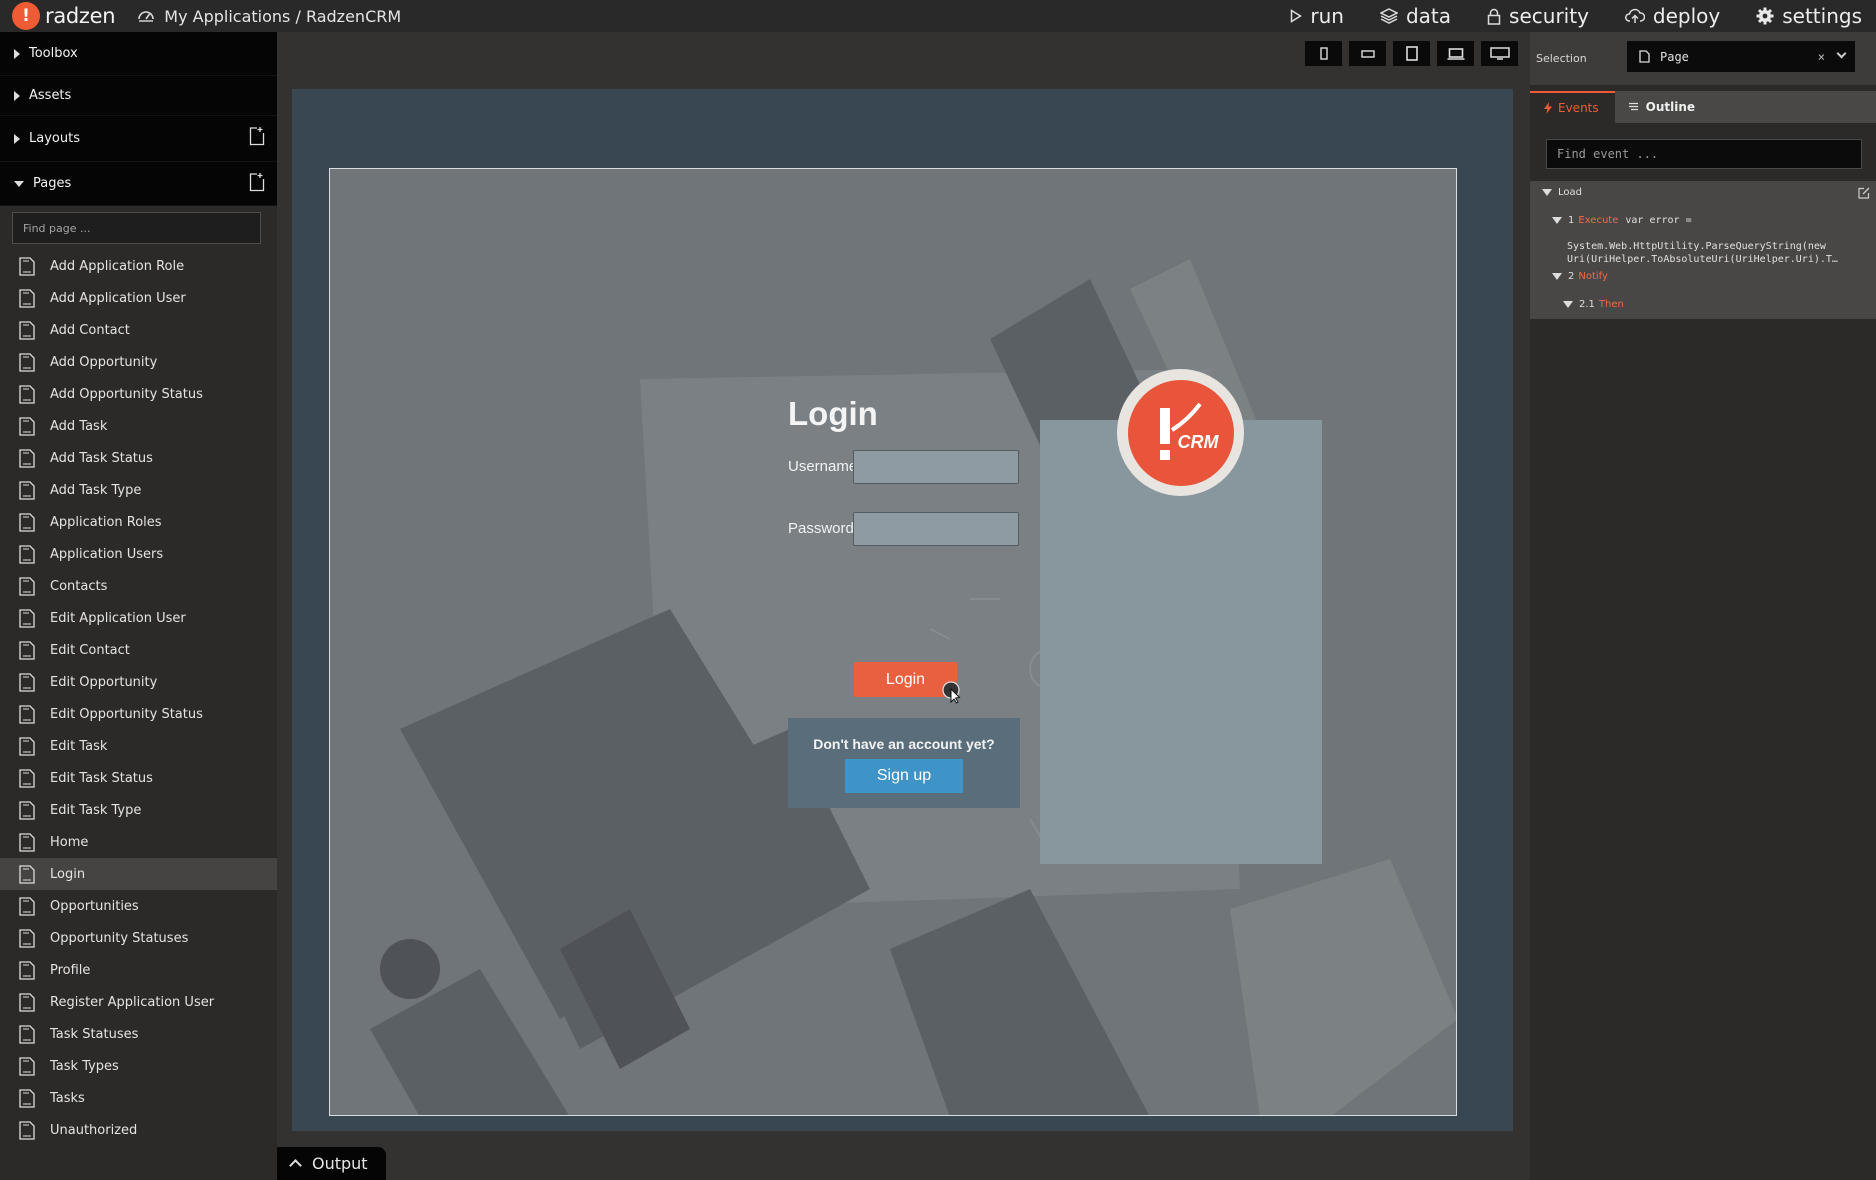  I want to click on radzen-logo: ! radzen, so click(64, 16).